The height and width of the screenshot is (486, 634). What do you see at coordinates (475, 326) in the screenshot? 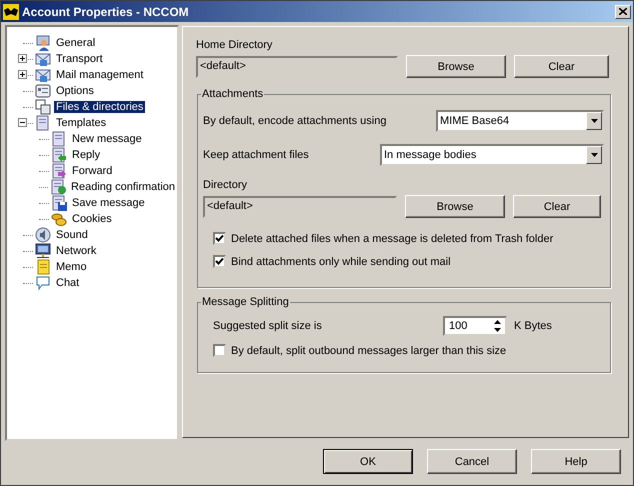
I see `spin-field: 100` at bounding box center [475, 326].